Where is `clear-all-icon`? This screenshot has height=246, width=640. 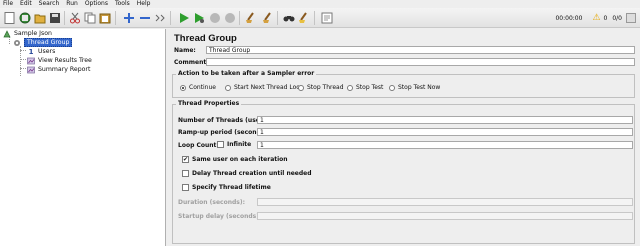 clear-all-icon is located at coordinates (266, 17).